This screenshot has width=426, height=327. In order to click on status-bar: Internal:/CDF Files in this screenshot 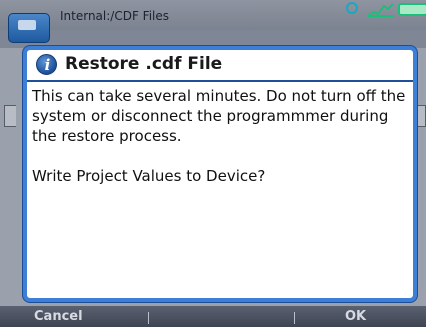, I will do `click(213, 21)`.